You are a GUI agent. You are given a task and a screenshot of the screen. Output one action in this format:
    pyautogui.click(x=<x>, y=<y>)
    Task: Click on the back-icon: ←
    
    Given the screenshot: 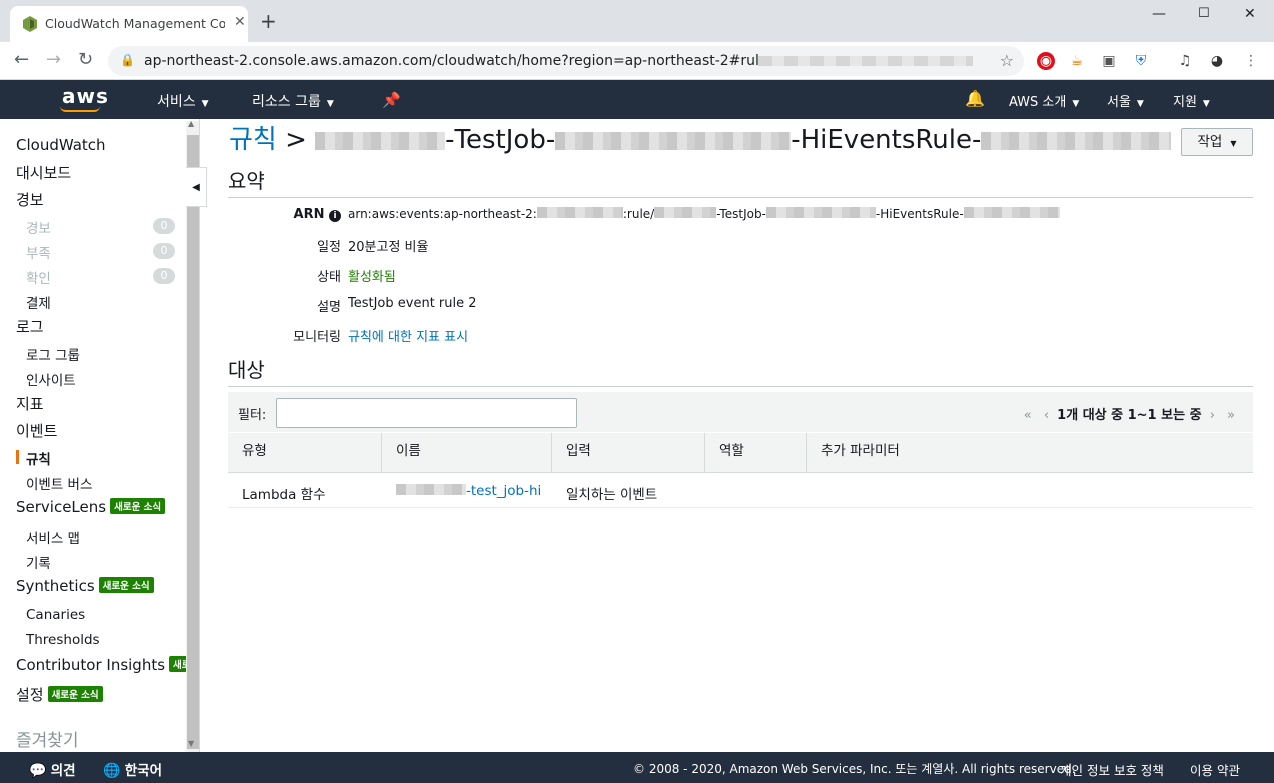 What is the action you would take?
    pyautogui.click(x=21, y=60)
    